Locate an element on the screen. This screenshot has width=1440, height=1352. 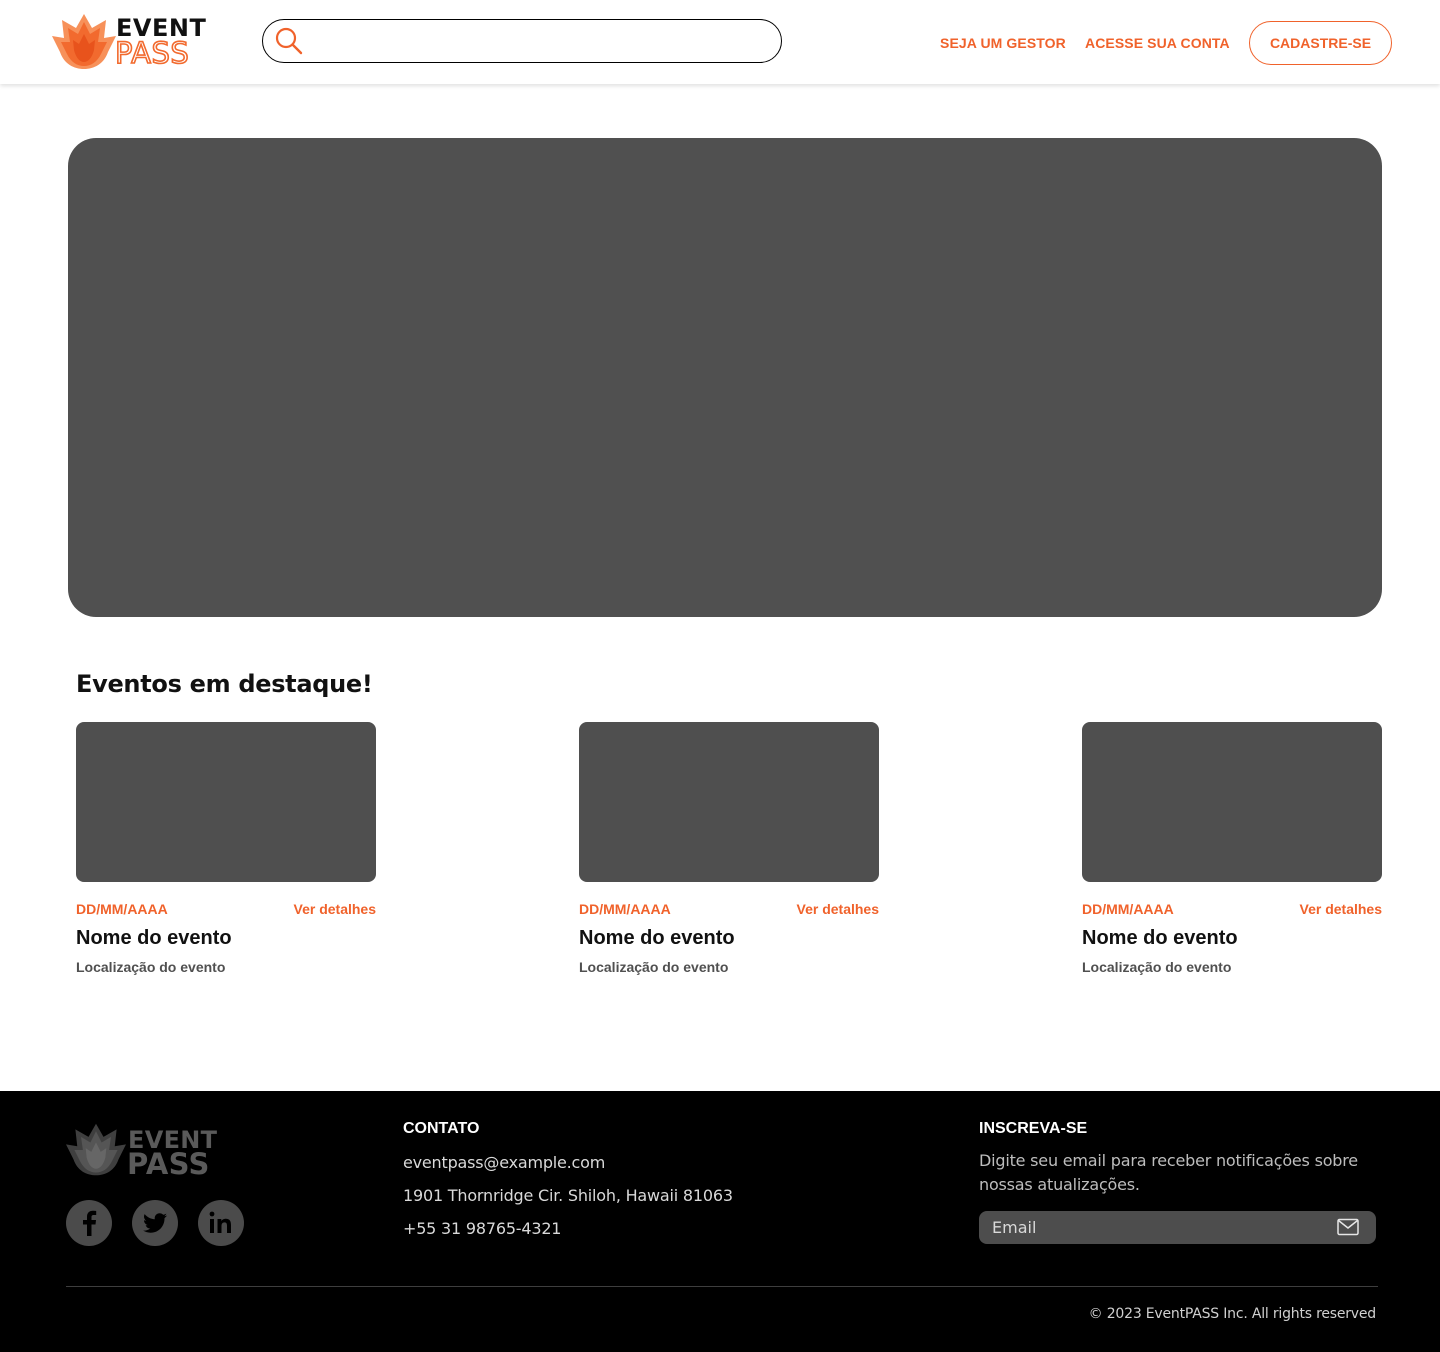
contact-heading: CONTATO is located at coordinates (441, 1128).